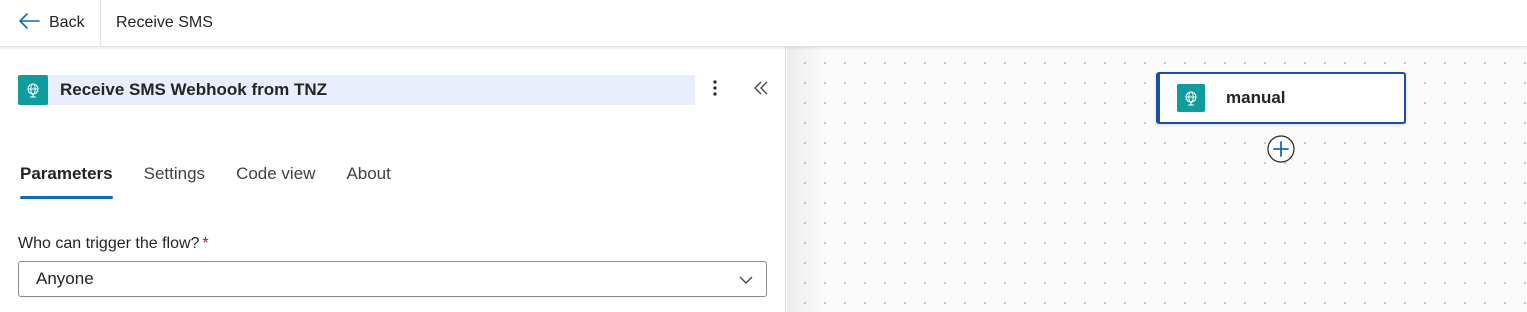  What do you see at coordinates (164, 22) in the screenshot?
I see `page-title: Receive SMS` at bounding box center [164, 22].